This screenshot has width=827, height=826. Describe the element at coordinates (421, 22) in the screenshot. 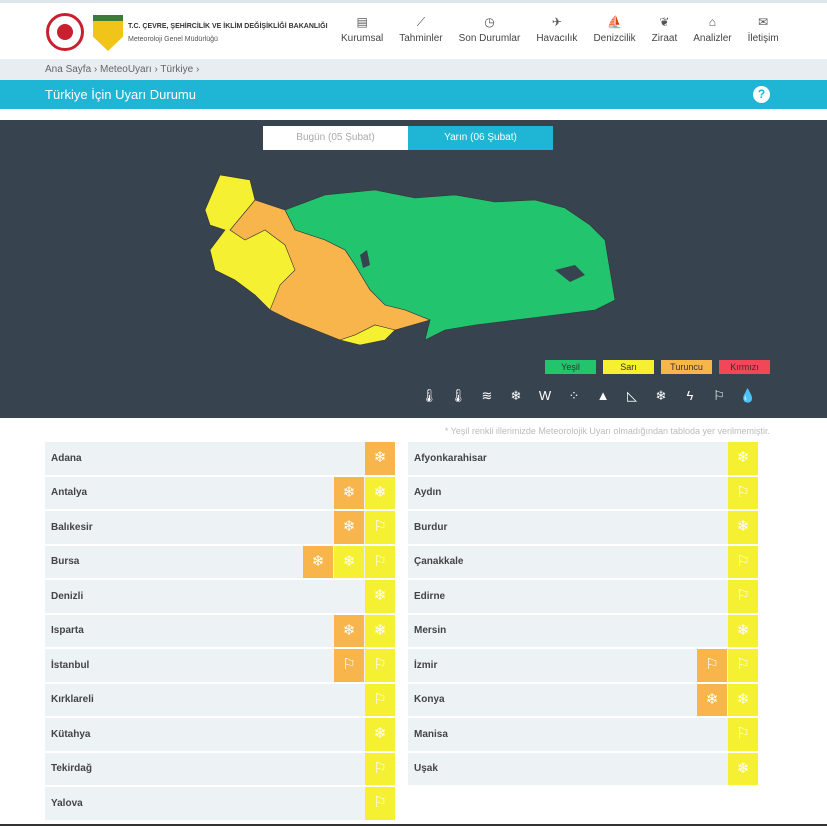

I see `nav-icon: ⟋` at that location.